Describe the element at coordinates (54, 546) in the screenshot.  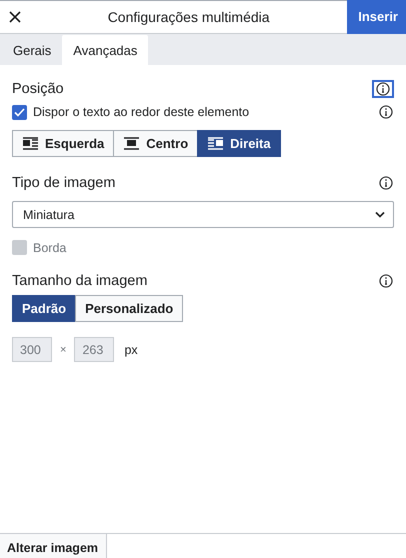
I see `change-image-button: Alterar imagem` at that location.